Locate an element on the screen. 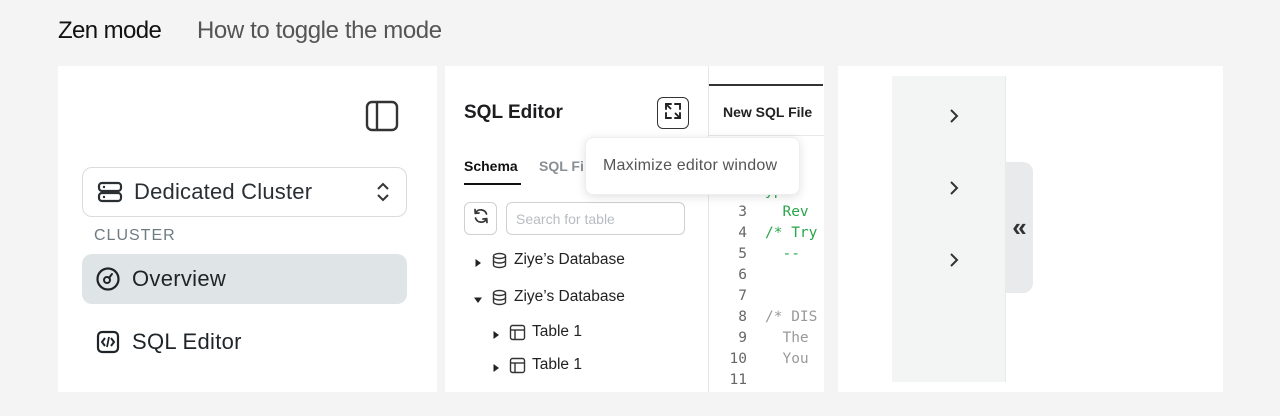  editor-tab-indicator is located at coordinates (766, 85).